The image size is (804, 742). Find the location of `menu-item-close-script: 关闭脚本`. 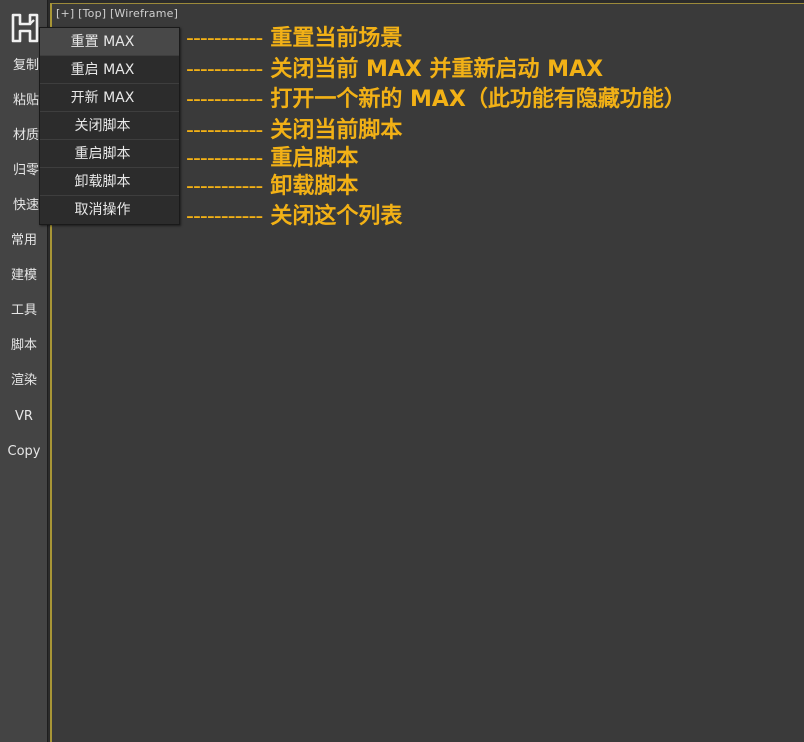

menu-item-close-script: 关闭脚本 is located at coordinates (109, 126).